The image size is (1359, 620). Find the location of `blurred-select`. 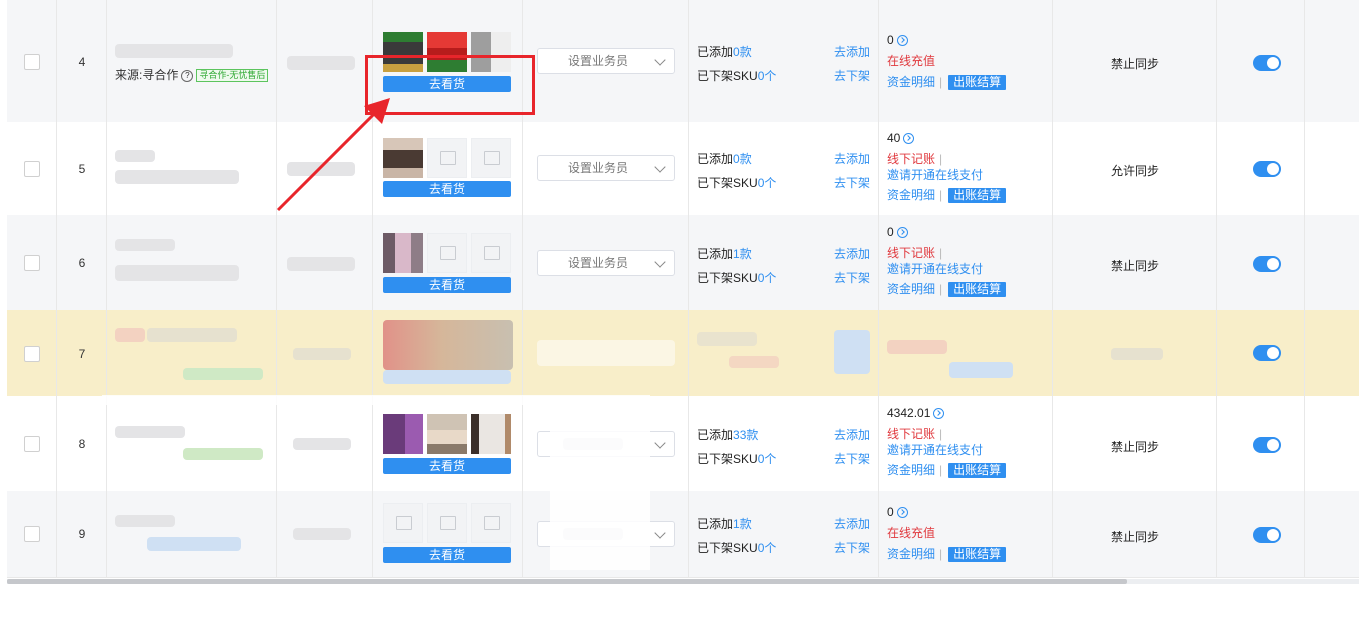

blurred-select is located at coordinates (606, 353).